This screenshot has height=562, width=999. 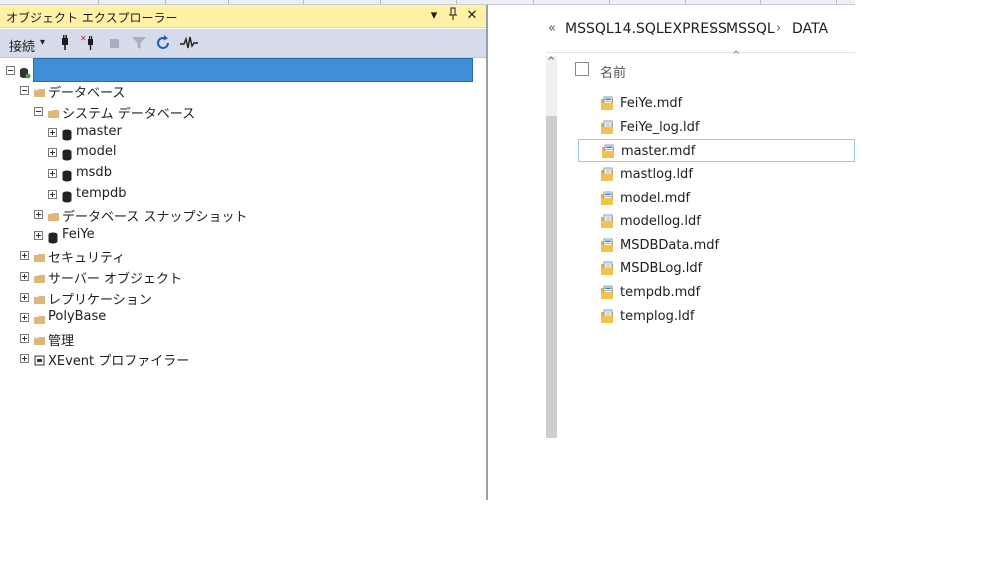 What do you see at coordinates (42, 42) in the screenshot?
I see `connect-dropdown-icon: ▾` at bounding box center [42, 42].